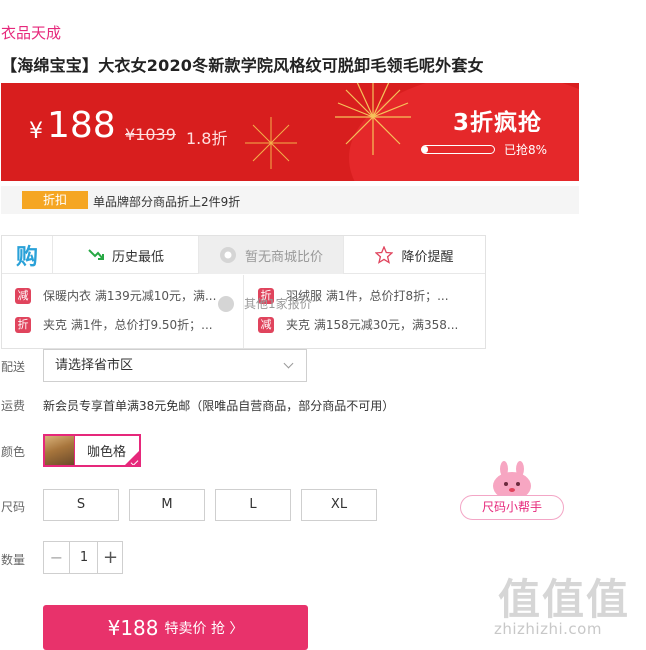 The width and height of the screenshot is (646, 650). What do you see at coordinates (226, 303) in the screenshot?
I see `quote-icon` at bounding box center [226, 303].